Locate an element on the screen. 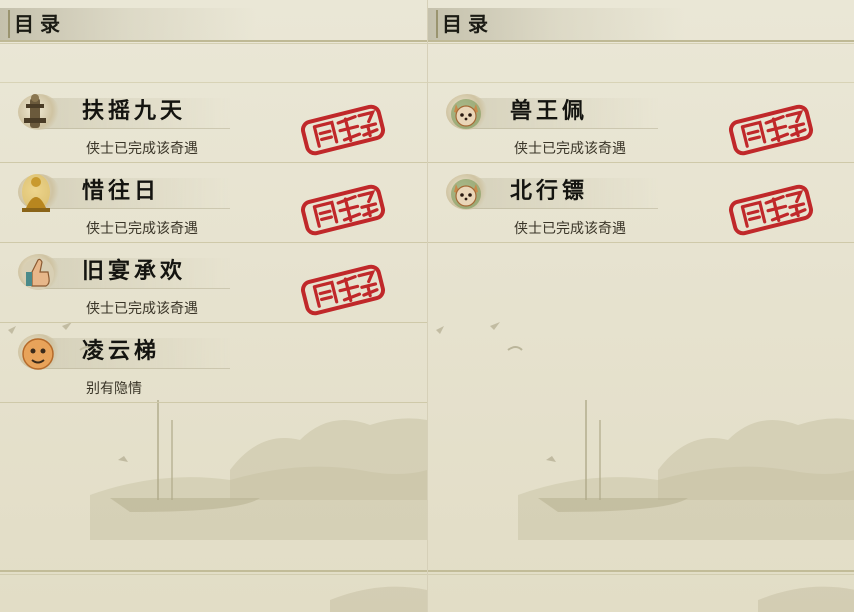 This screenshot has width=854, height=612. face-icon is located at coordinates (38, 354).